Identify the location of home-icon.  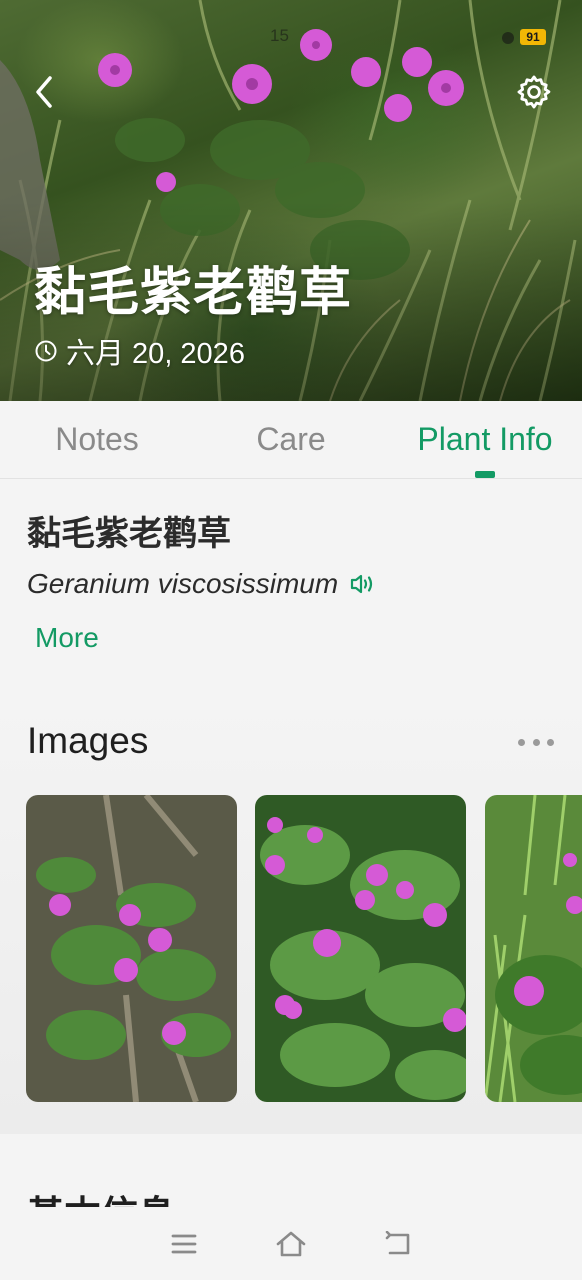
(291, 1243).